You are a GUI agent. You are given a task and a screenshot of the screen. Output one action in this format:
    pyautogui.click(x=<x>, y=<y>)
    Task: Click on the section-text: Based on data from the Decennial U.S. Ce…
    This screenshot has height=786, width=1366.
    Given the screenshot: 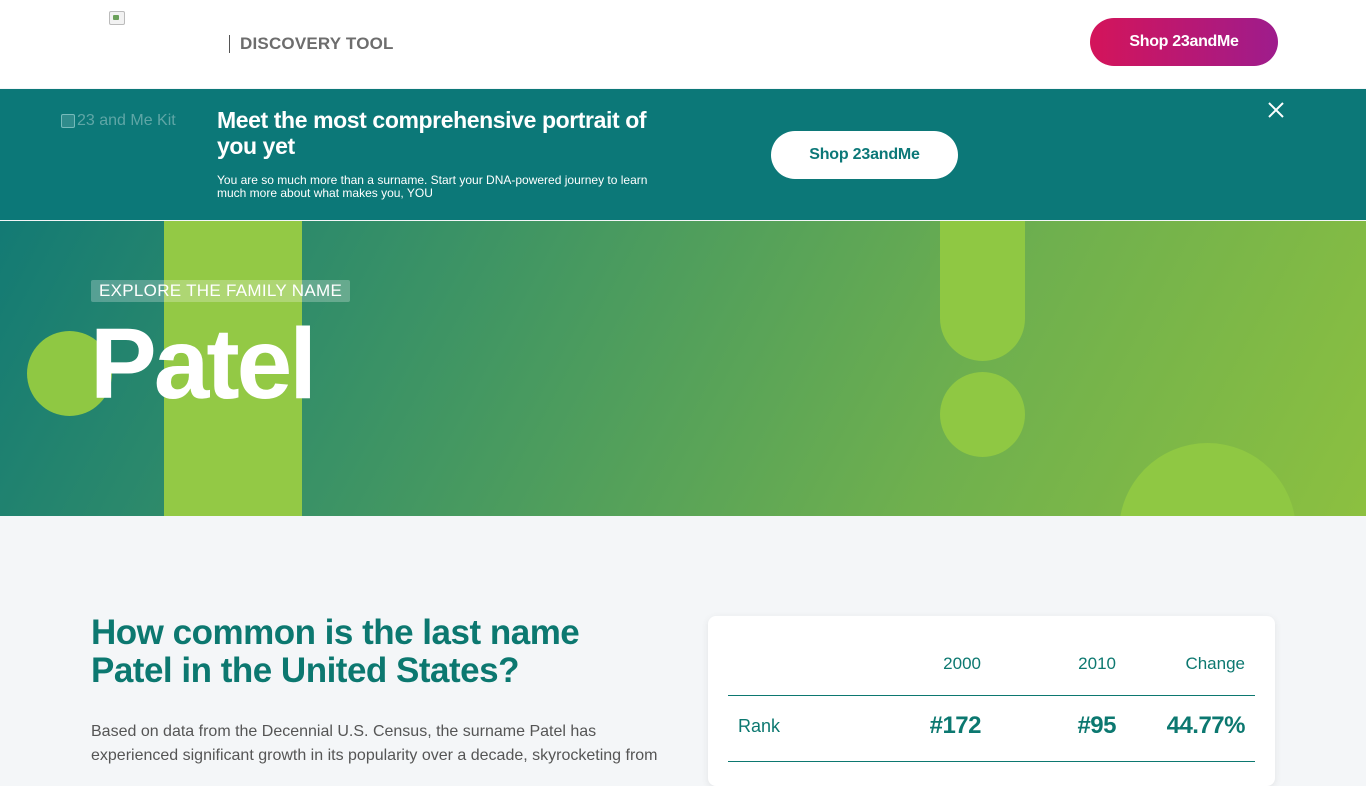 What is the action you would take?
    pyautogui.click(x=374, y=743)
    